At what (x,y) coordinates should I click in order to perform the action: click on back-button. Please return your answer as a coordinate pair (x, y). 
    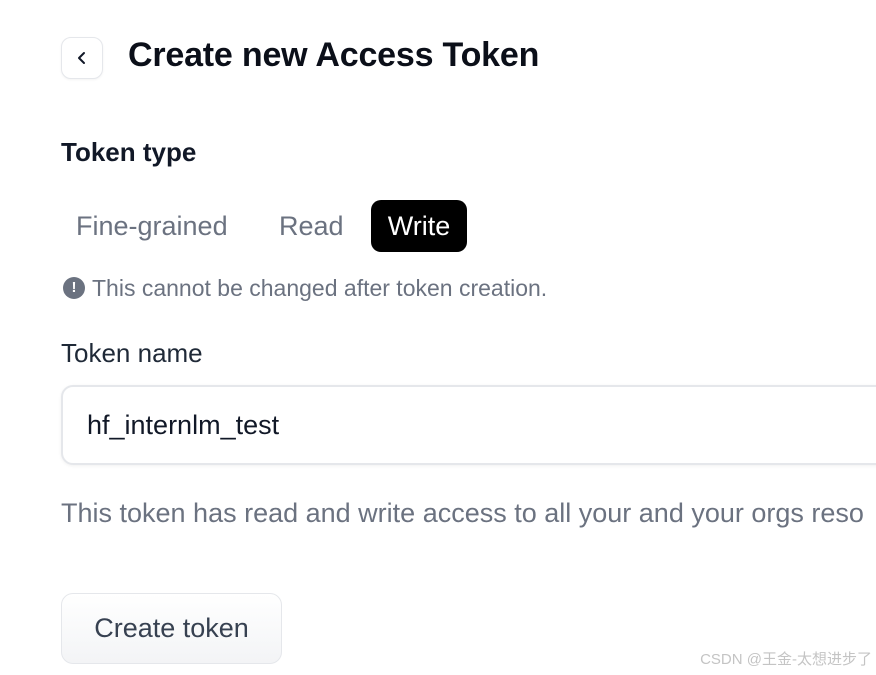
    Looking at the image, I should click on (82, 58).